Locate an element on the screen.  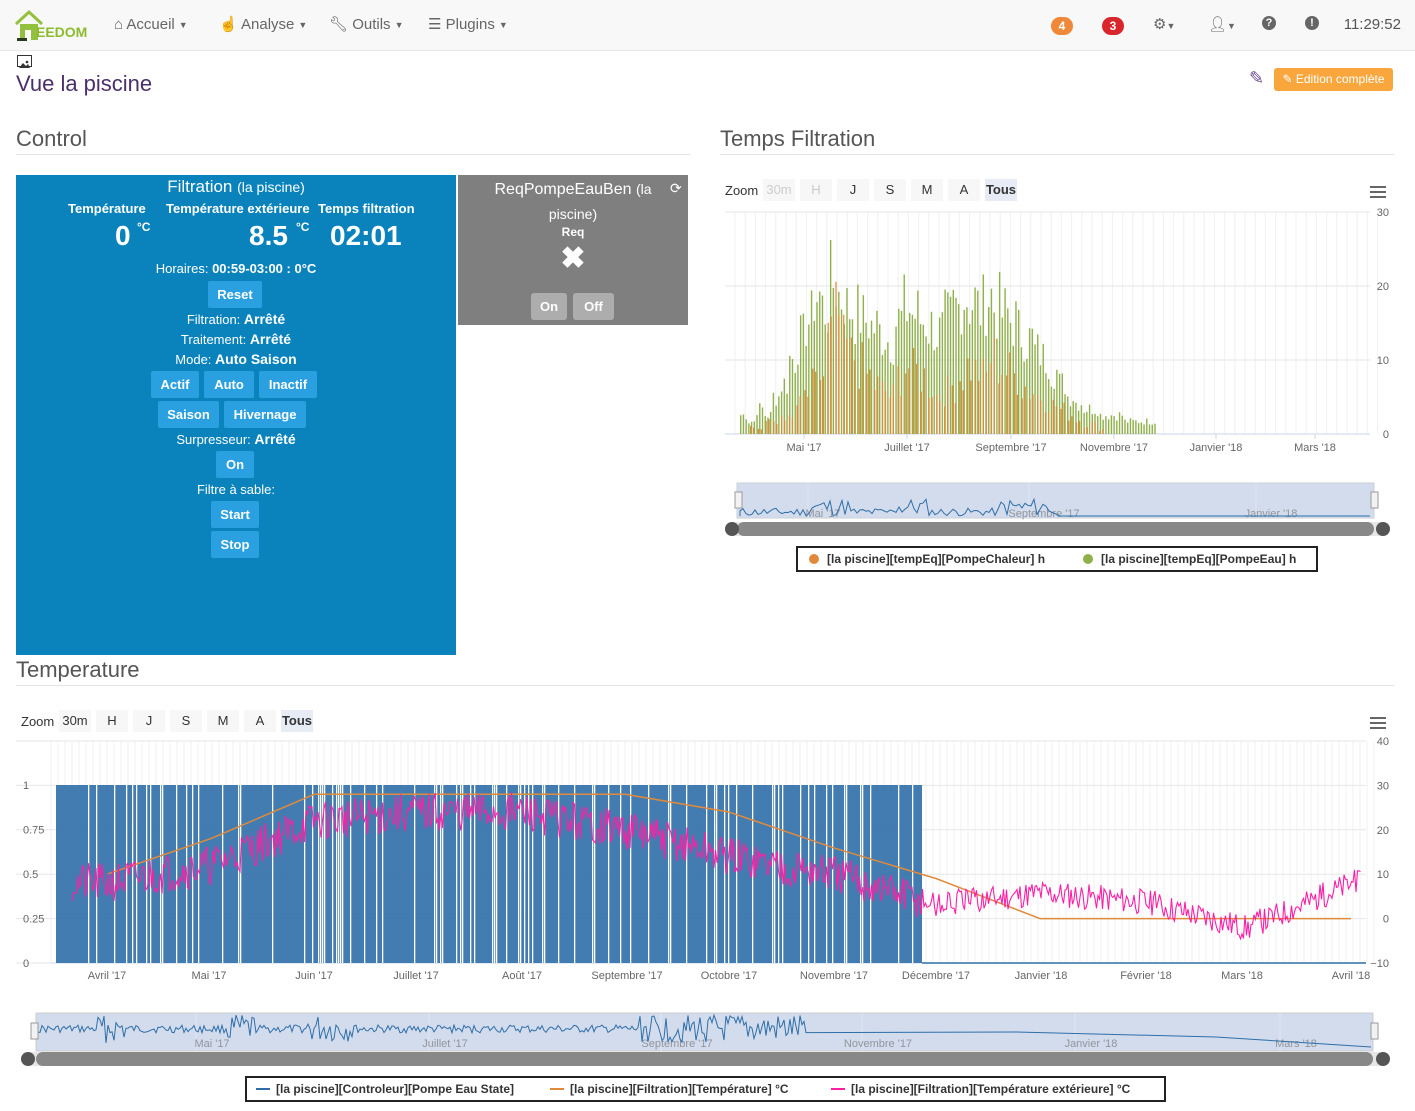
menu-accueil: ⌂ Accueil ▼ is located at coordinates (151, 25).